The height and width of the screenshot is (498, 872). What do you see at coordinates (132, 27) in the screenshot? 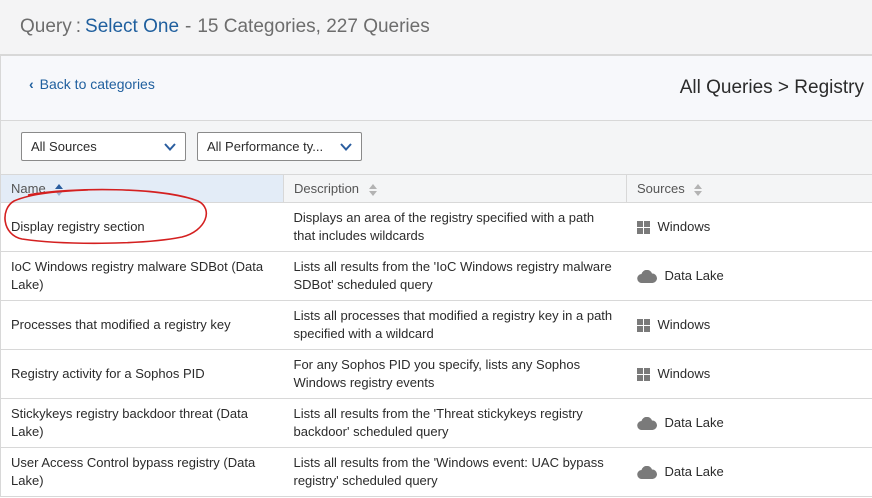
I see `select-one-link: Select One` at bounding box center [132, 27].